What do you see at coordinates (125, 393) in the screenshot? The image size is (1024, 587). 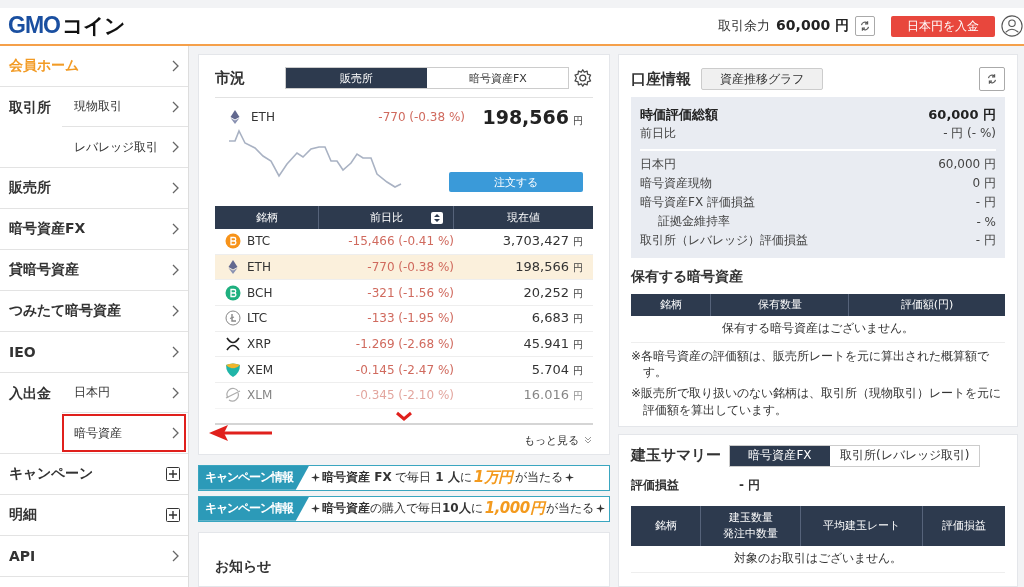 I see `sidebar-subitem: 日本円` at bounding box center [125, 393].